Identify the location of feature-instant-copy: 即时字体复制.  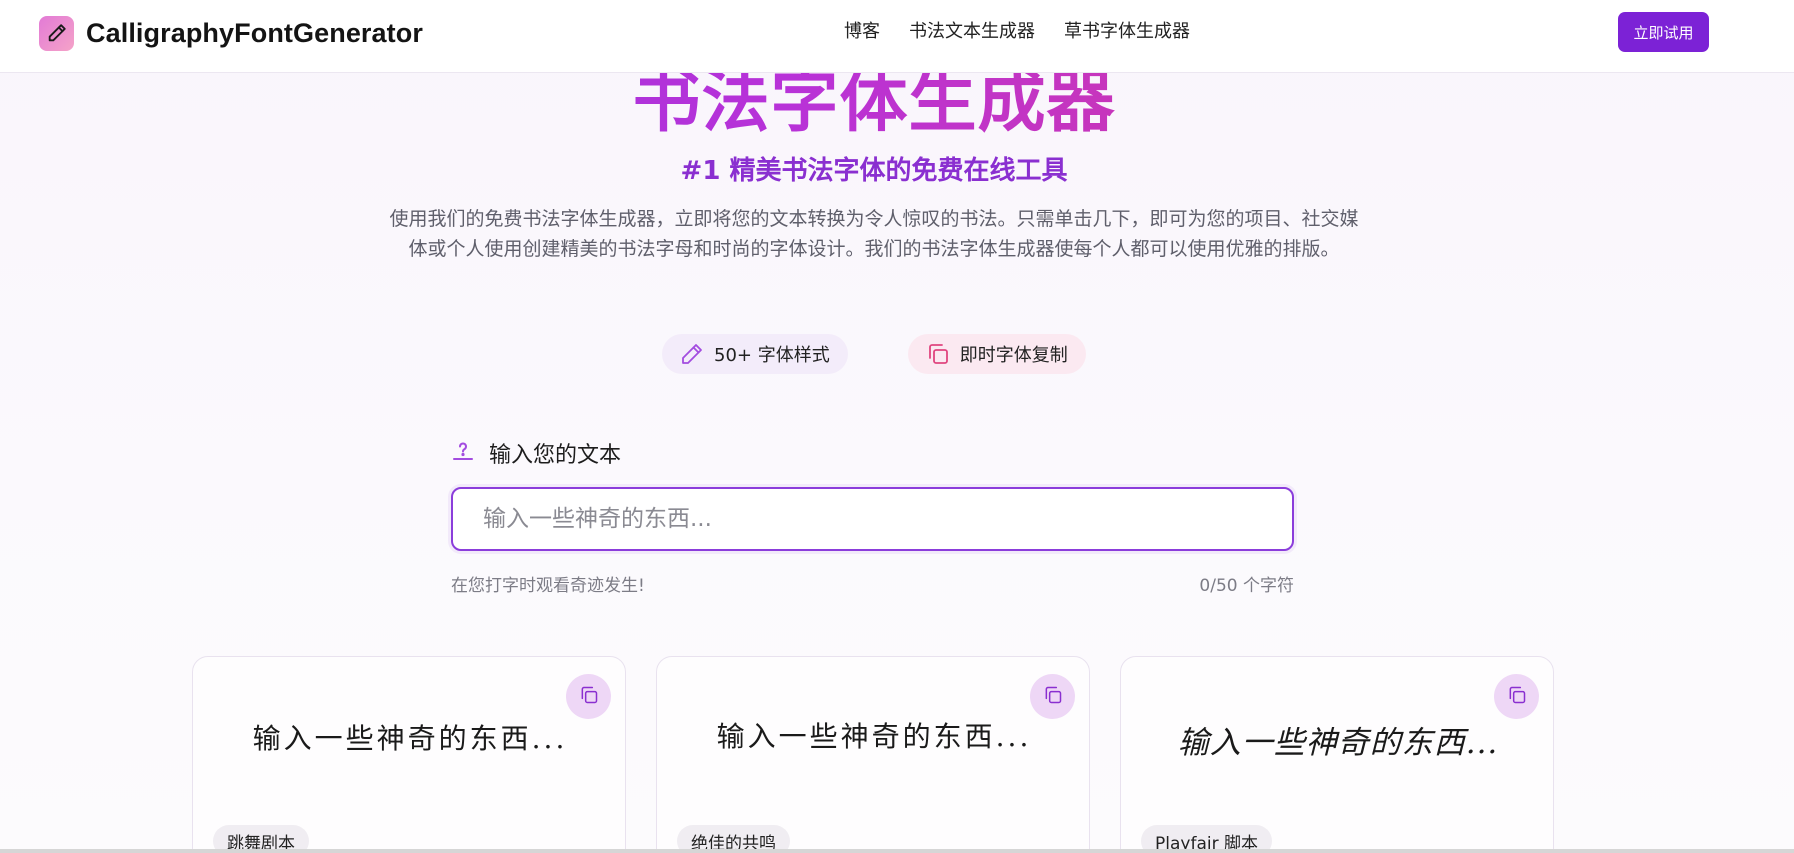
(996, 354).